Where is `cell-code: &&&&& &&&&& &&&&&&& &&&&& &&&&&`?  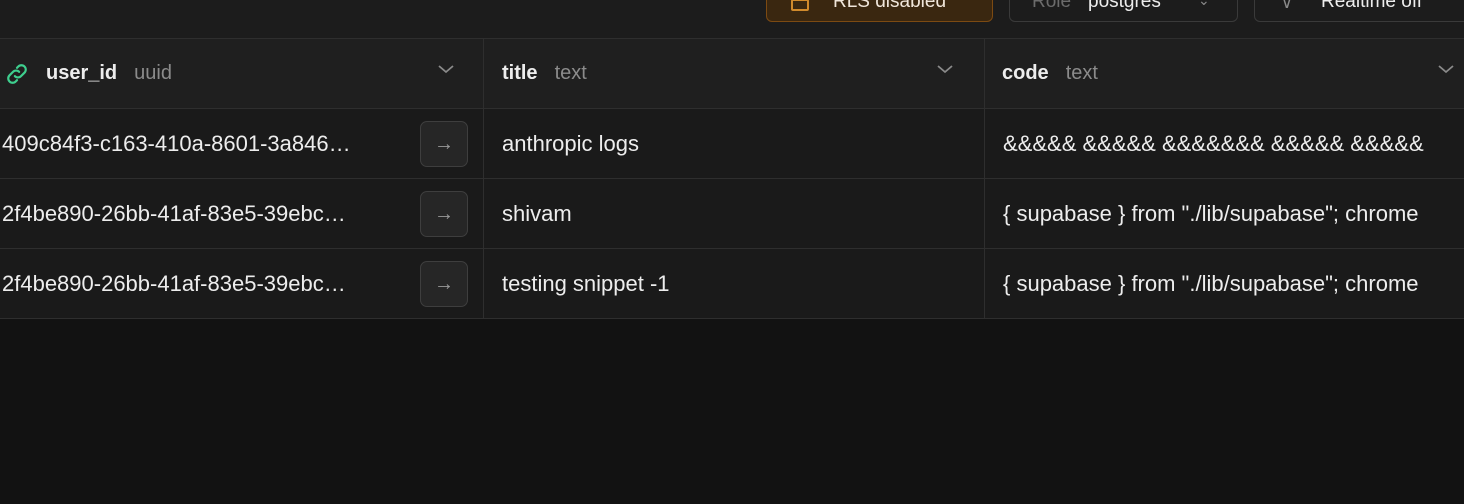
cell-code: &&&&& &&&&& &&&&&&& &&&&& &&&&& is located at coordinates (1225, 143).